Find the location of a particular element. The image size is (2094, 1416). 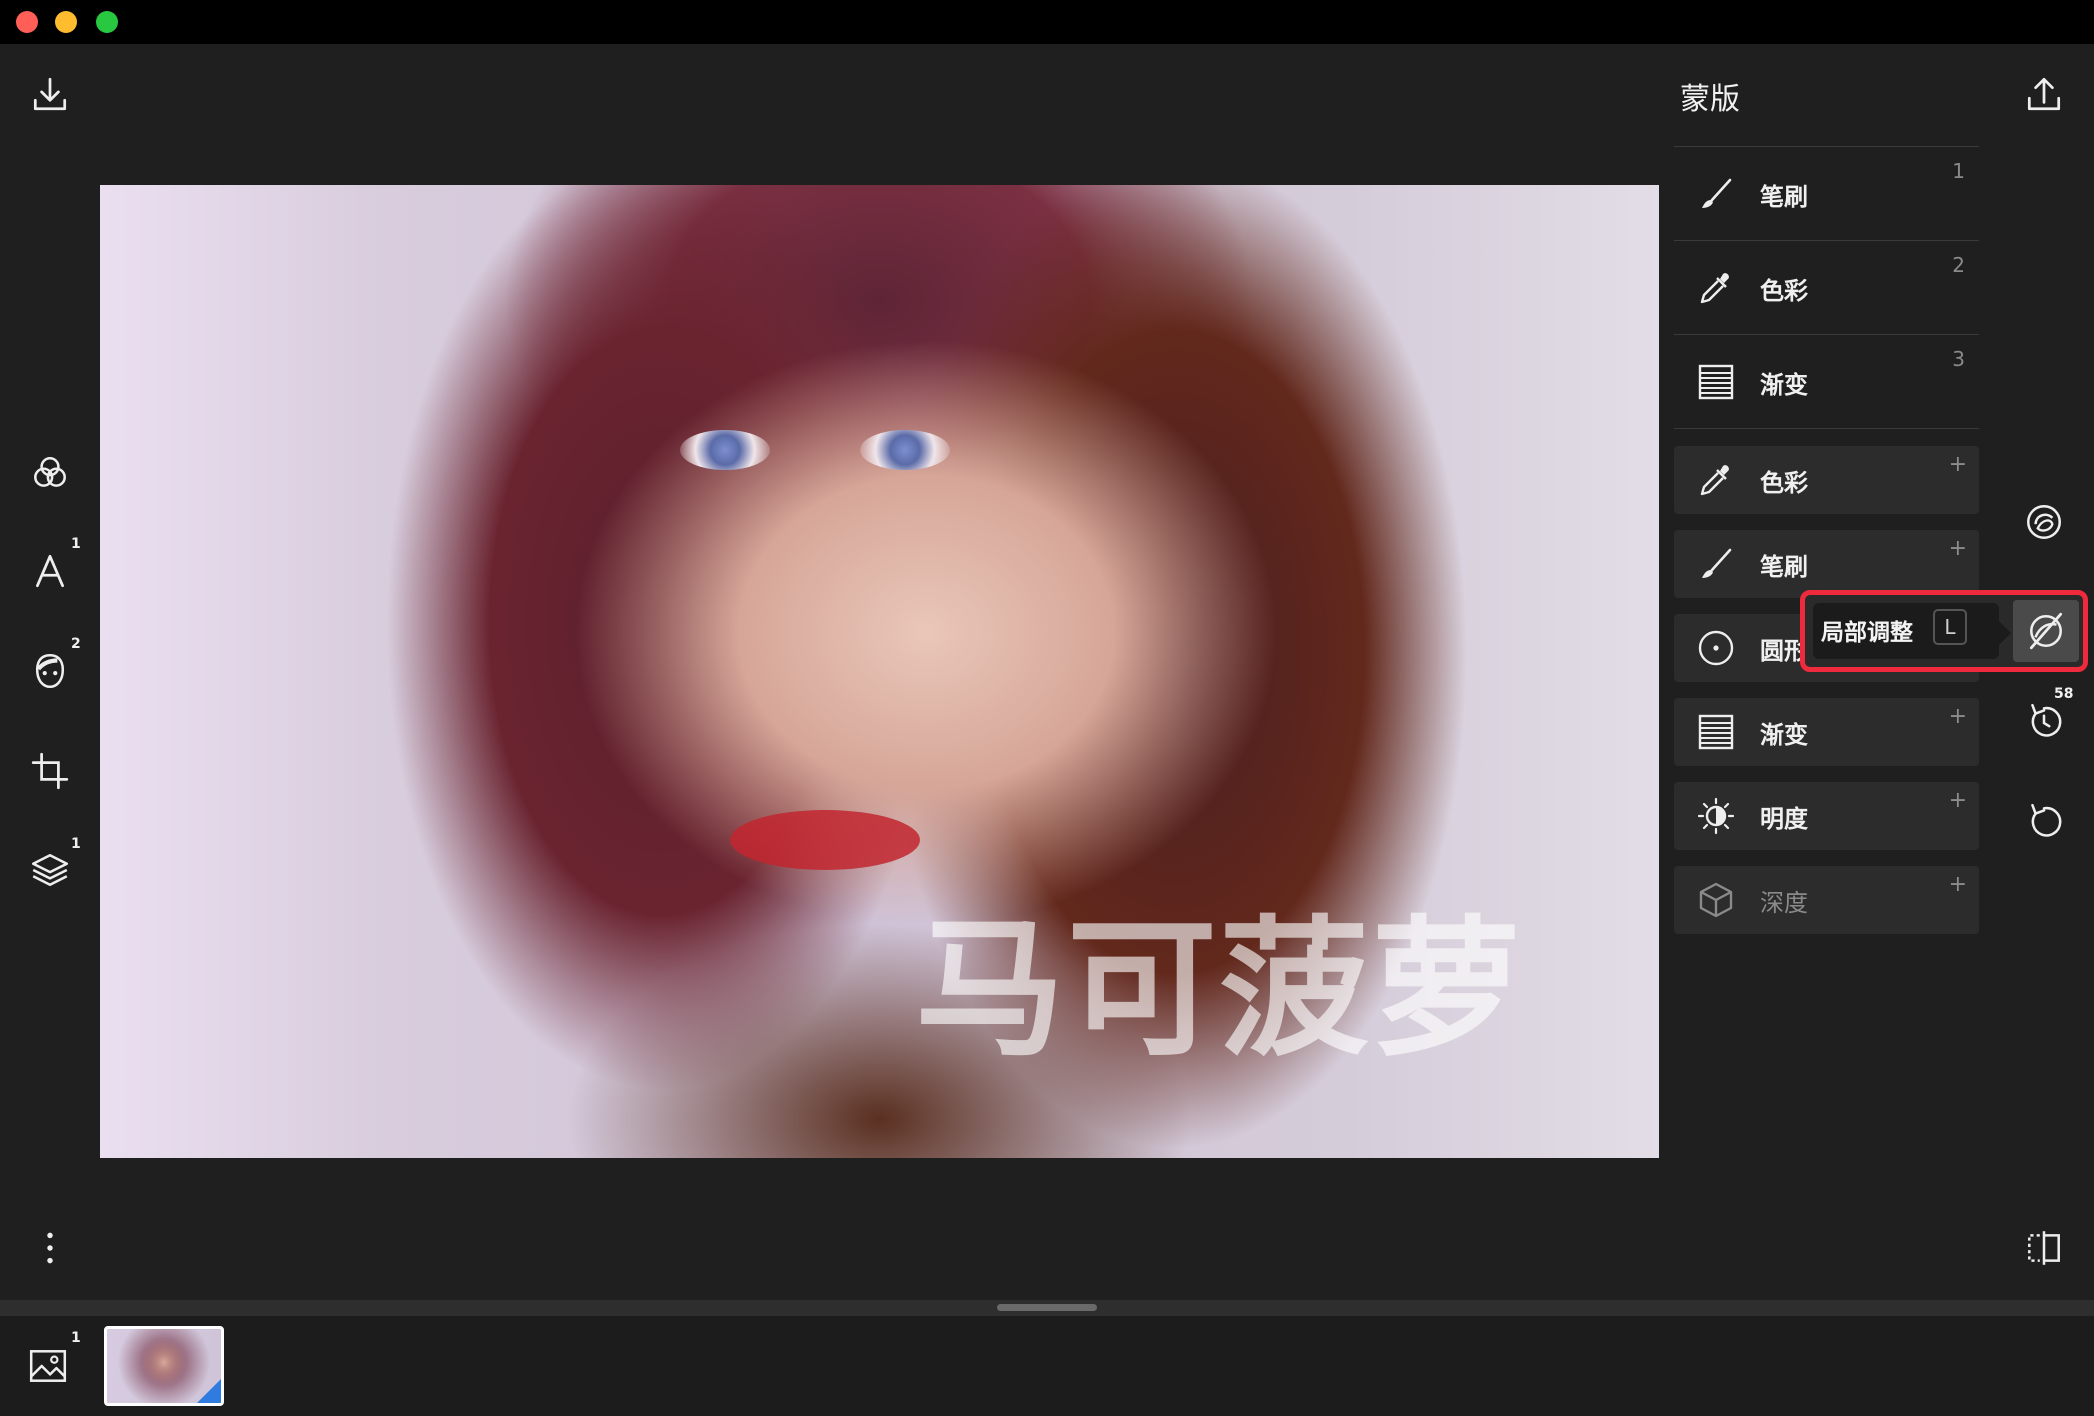

adjustments-button is located at coordinates (2044, 522).